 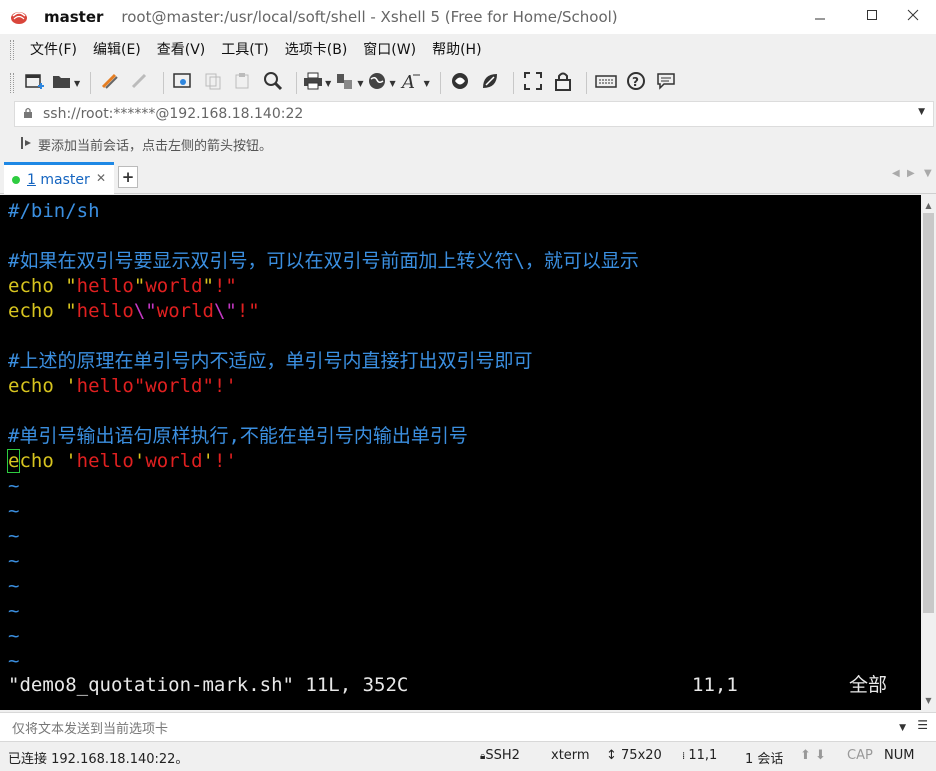 I want to click on search-icon, so click(x=273, y=83).